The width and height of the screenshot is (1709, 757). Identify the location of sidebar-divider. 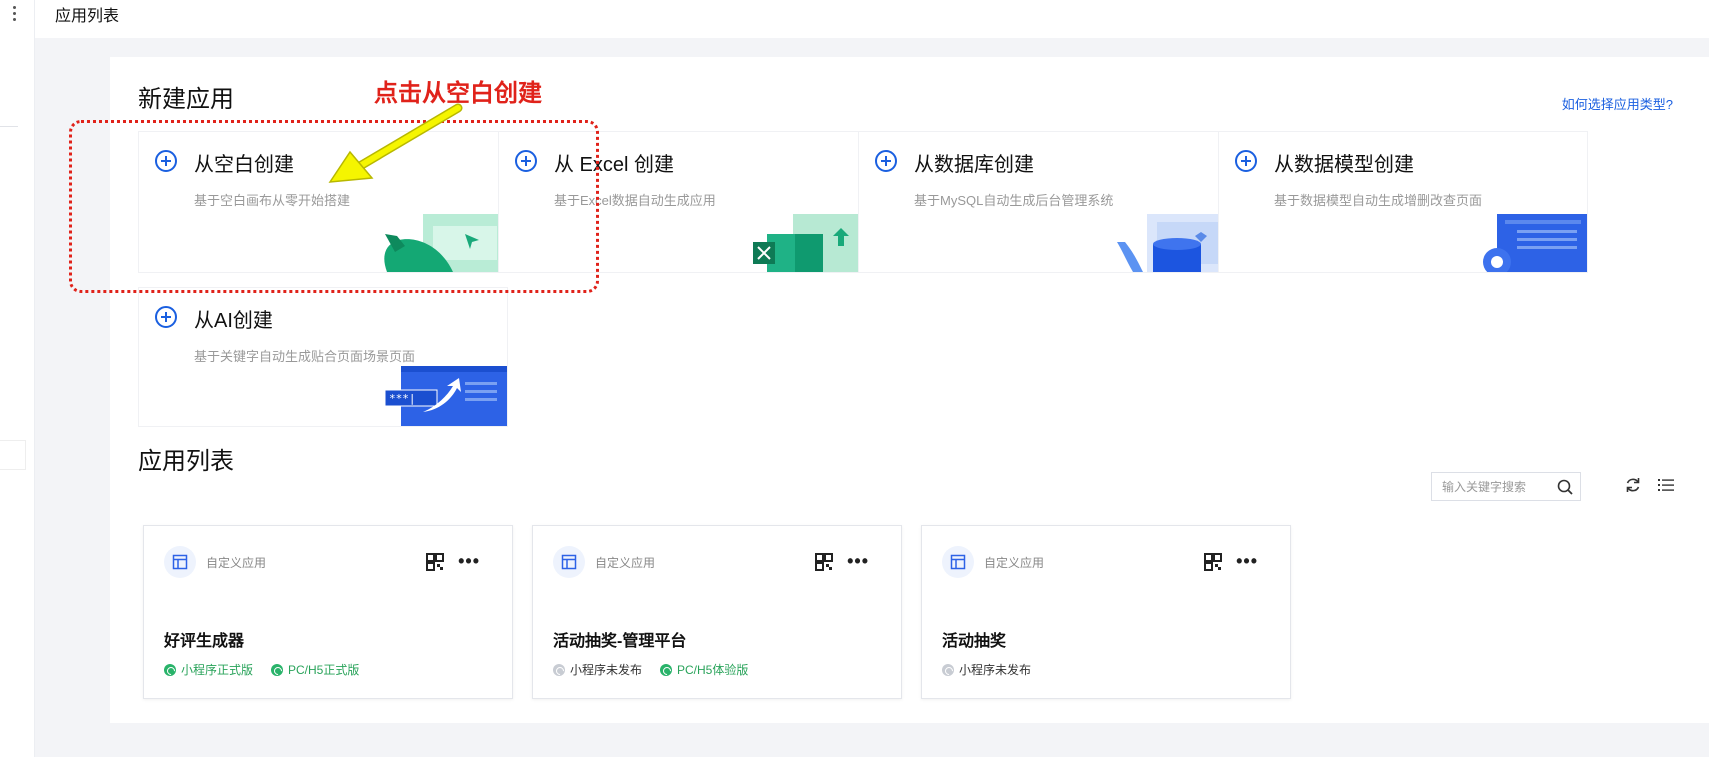
(9, 126).